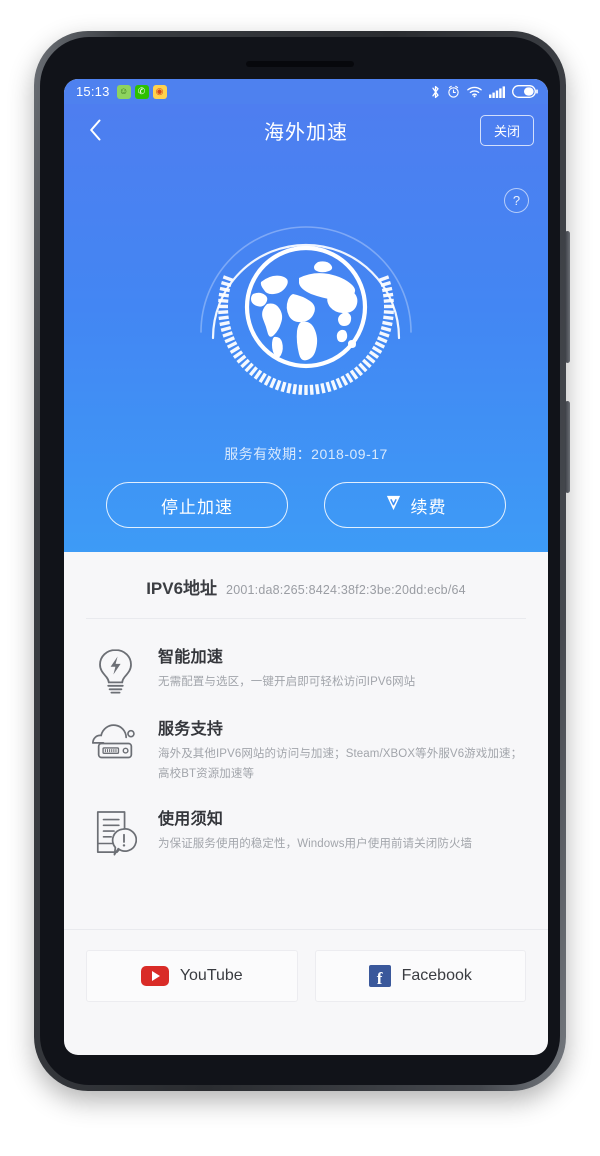 The height and width of the screenshot is (1156, 600). I want to click on list-item: 使用须知 为保证服务使用的稳定性，Windows用户使用前请关闭防火墙, so click(306, 831).